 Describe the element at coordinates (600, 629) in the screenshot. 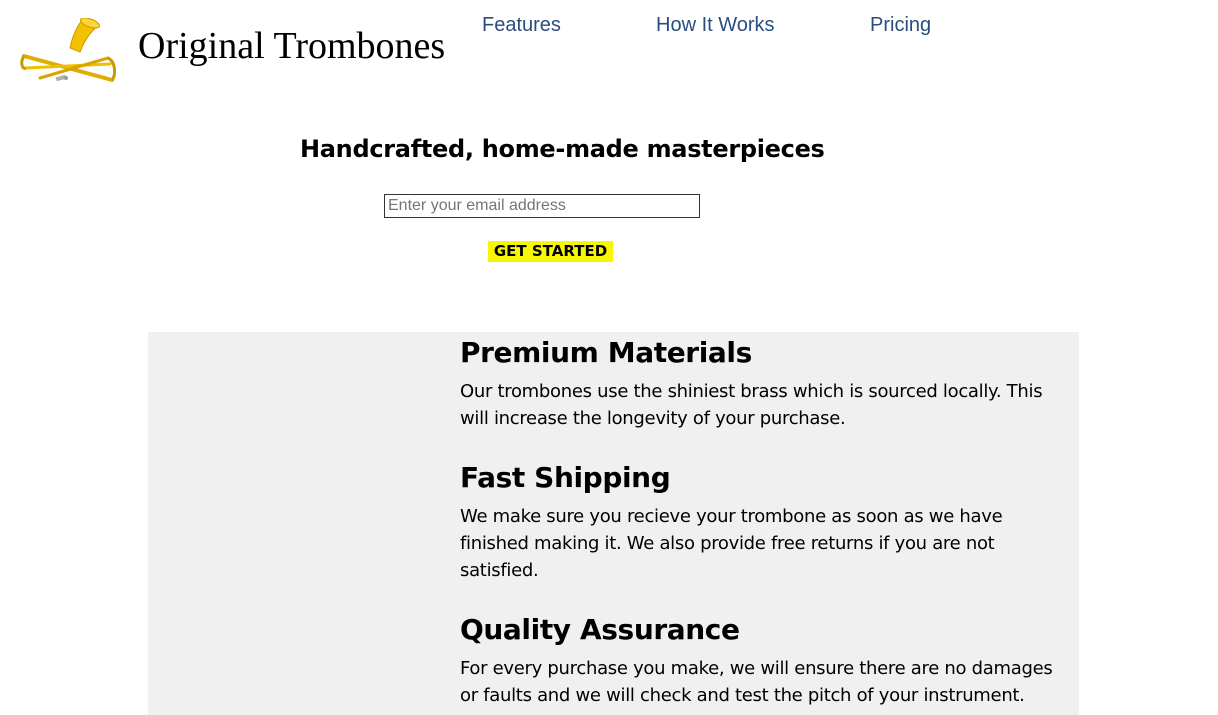

I see `feature-title: Quality Assurance` at that location.